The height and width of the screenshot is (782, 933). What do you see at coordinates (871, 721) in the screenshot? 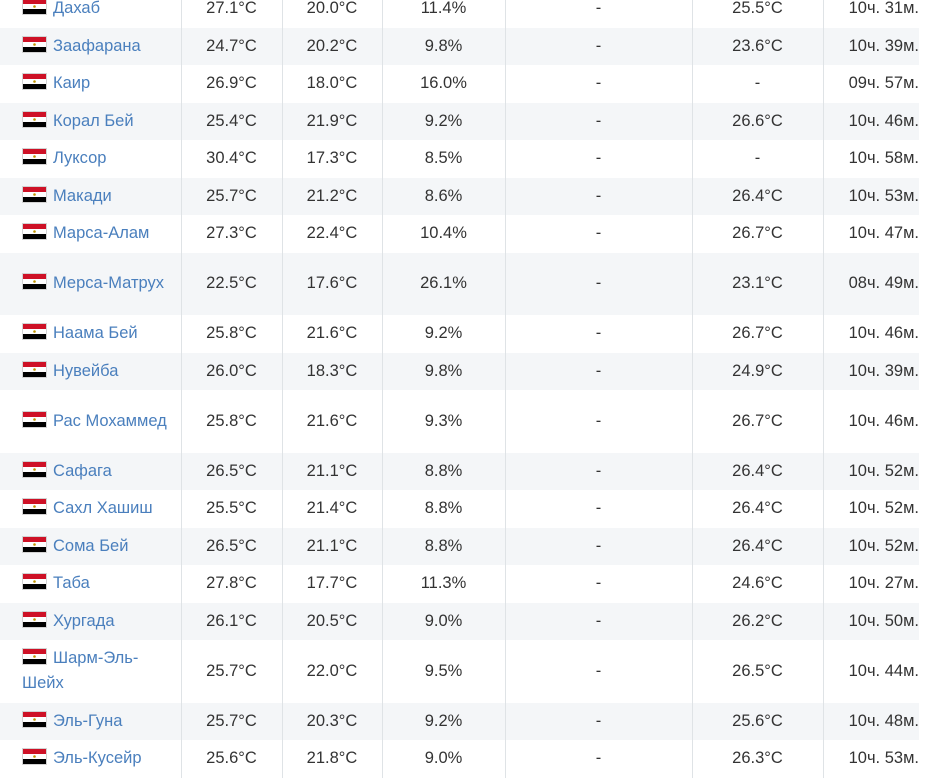
I see `daylight-cell: 10ч. 48м.` at bounding box center [871, 721].